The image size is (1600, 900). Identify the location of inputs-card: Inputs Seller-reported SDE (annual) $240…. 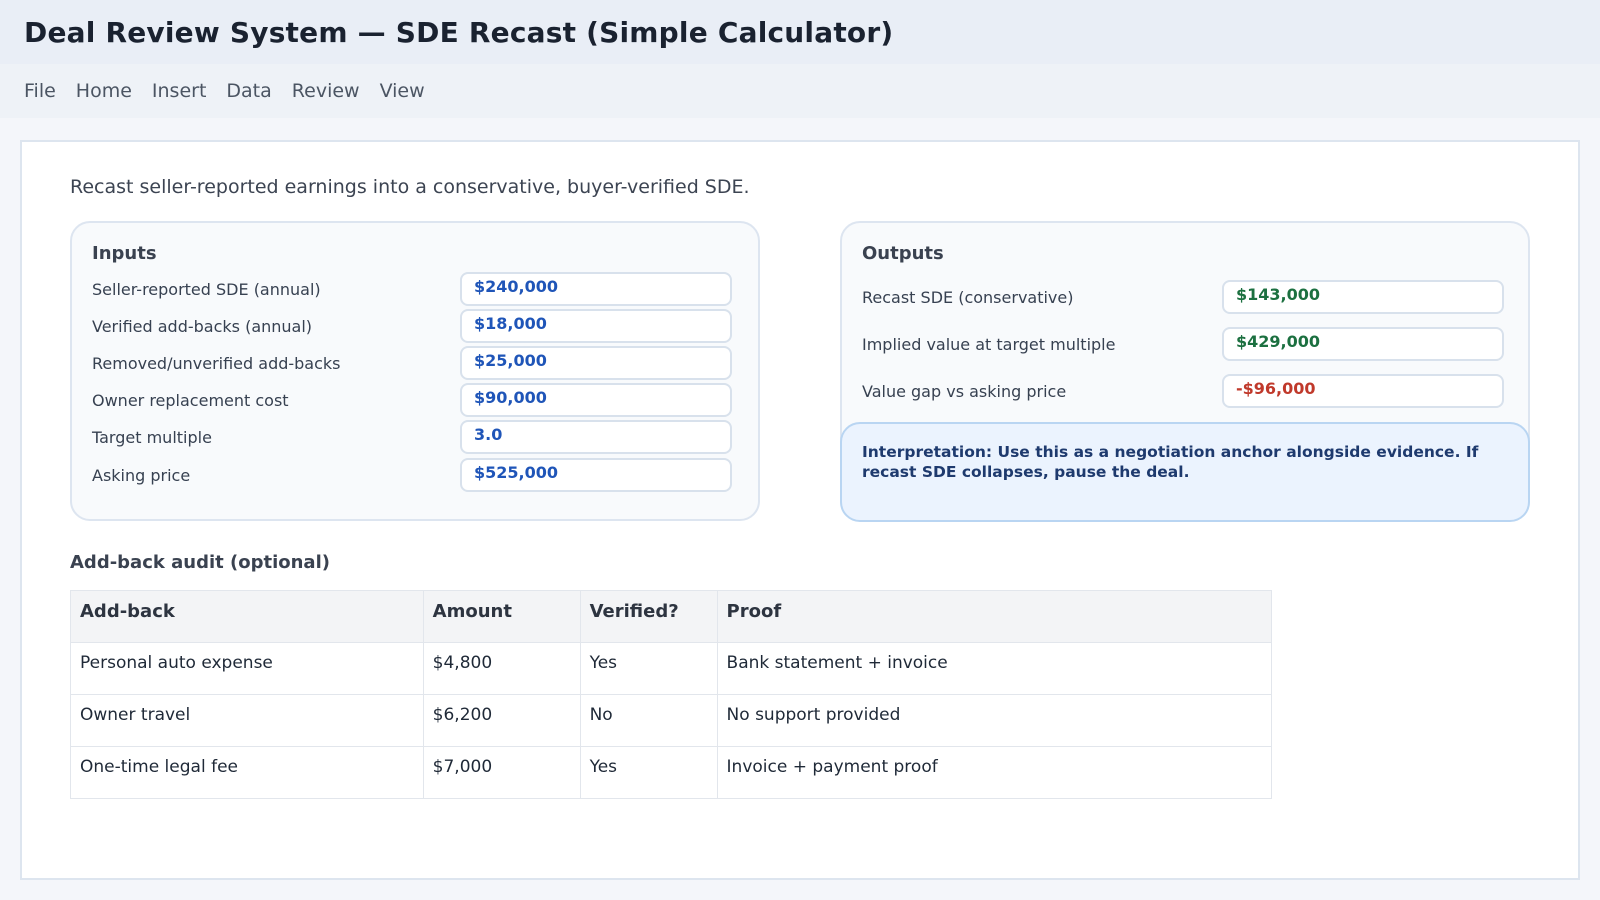
(415, 371).